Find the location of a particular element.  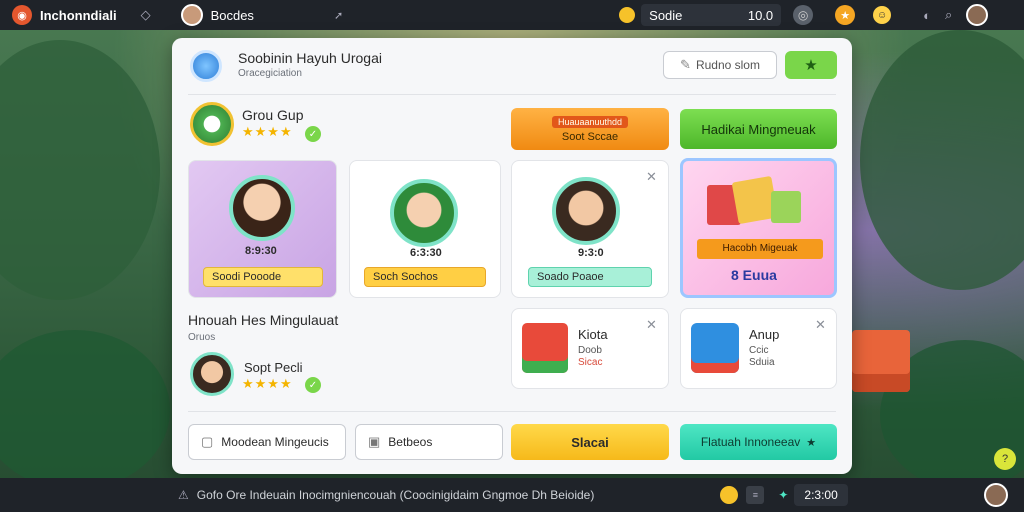

footer-button-2-label: Betbeos is located at coordinates (410, 442).